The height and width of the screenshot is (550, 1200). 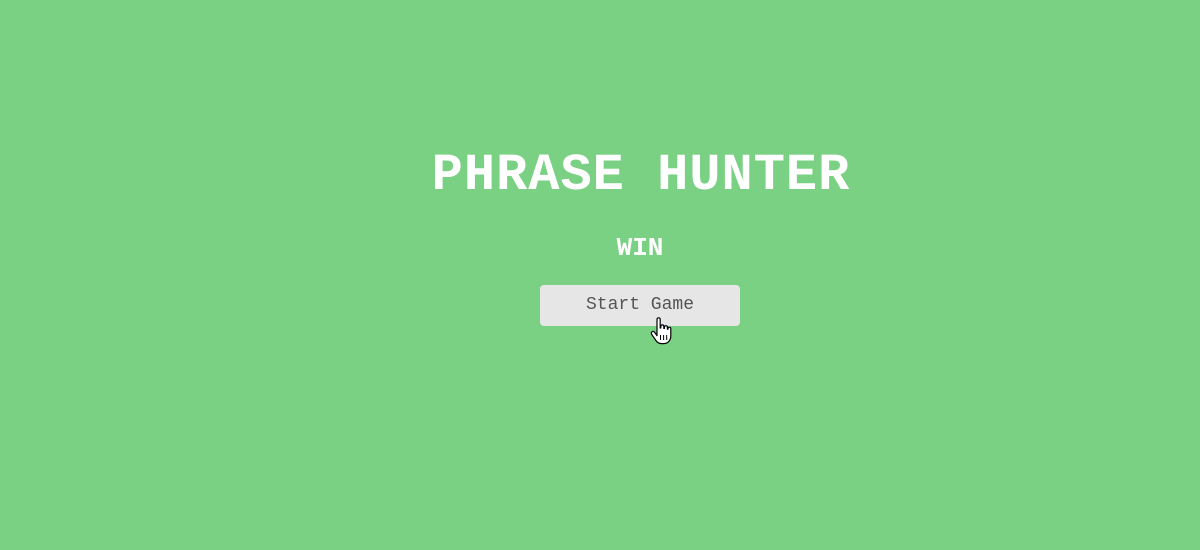 What do you see at coordinates (640, 248) in the screenshot?
I see `game-over-message: WIN` at bounding box center [640, 248].